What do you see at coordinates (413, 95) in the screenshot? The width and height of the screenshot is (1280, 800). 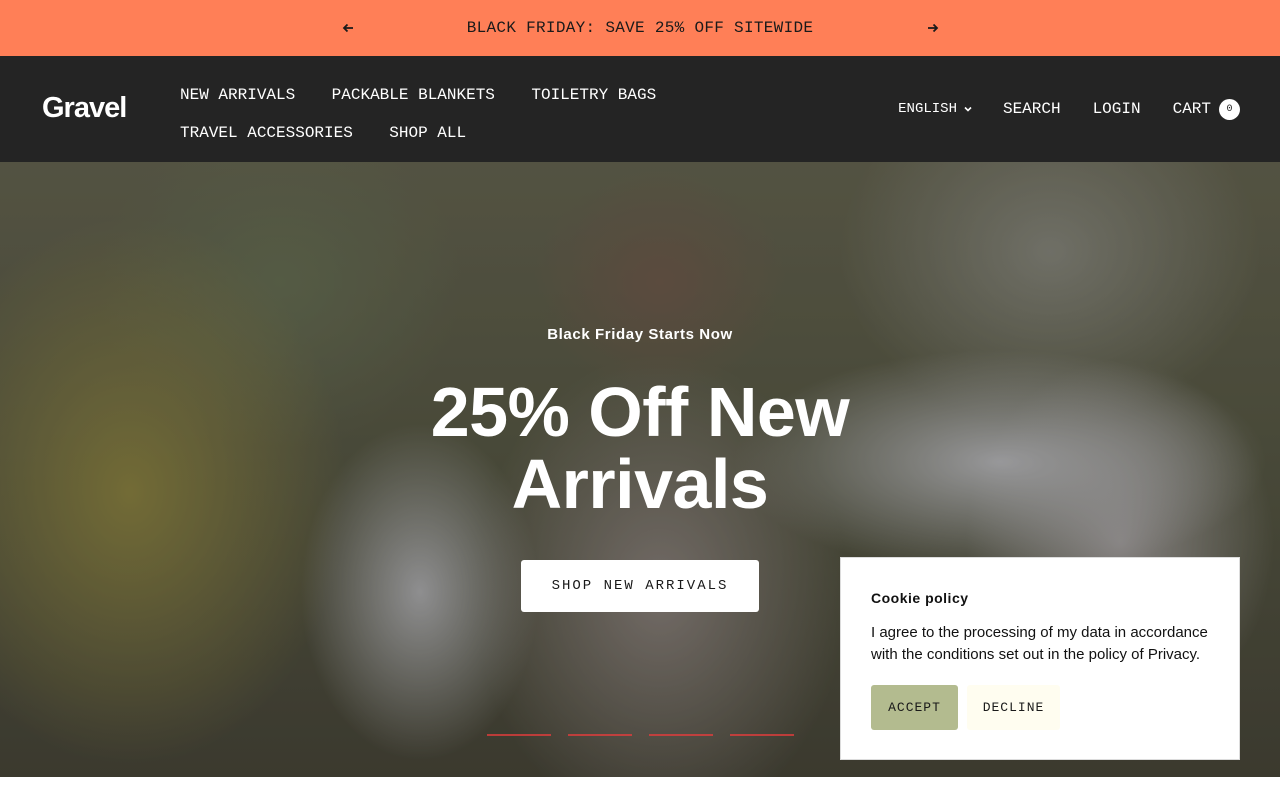 I see `nav-item-packable-blankets: PACKABLE BLANKETS` at bounding box center [413, 95].